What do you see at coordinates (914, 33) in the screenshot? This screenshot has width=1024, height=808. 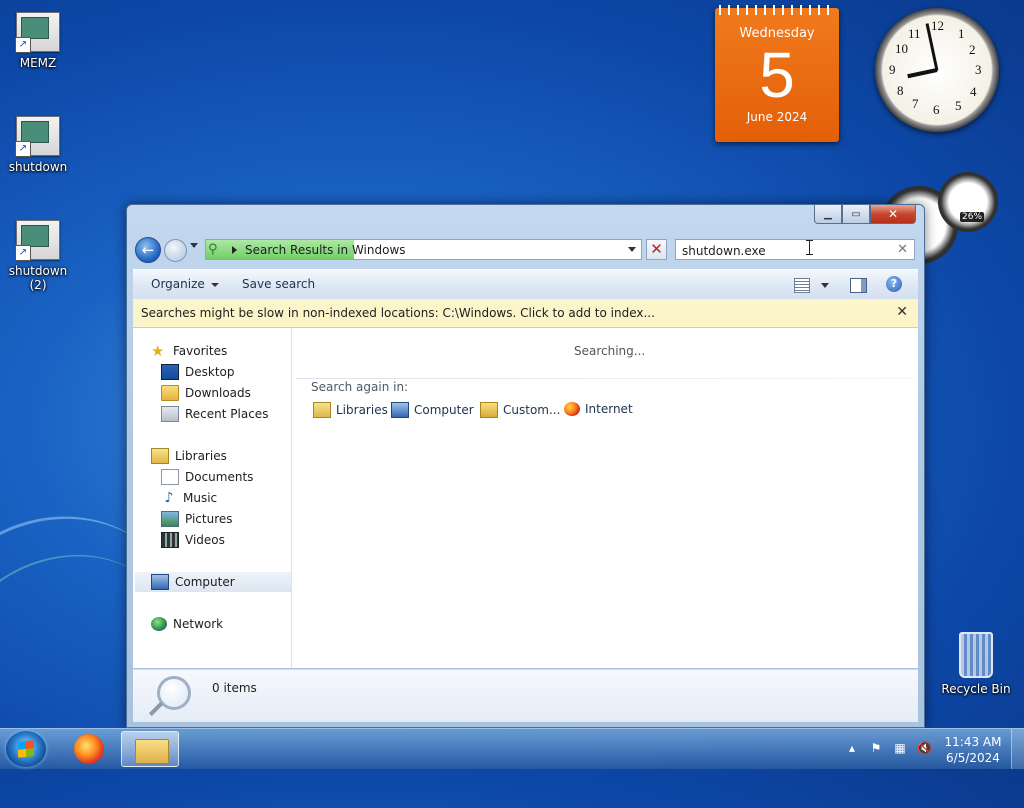 I see `clock-number: 11` at bounding box center [914, 33].